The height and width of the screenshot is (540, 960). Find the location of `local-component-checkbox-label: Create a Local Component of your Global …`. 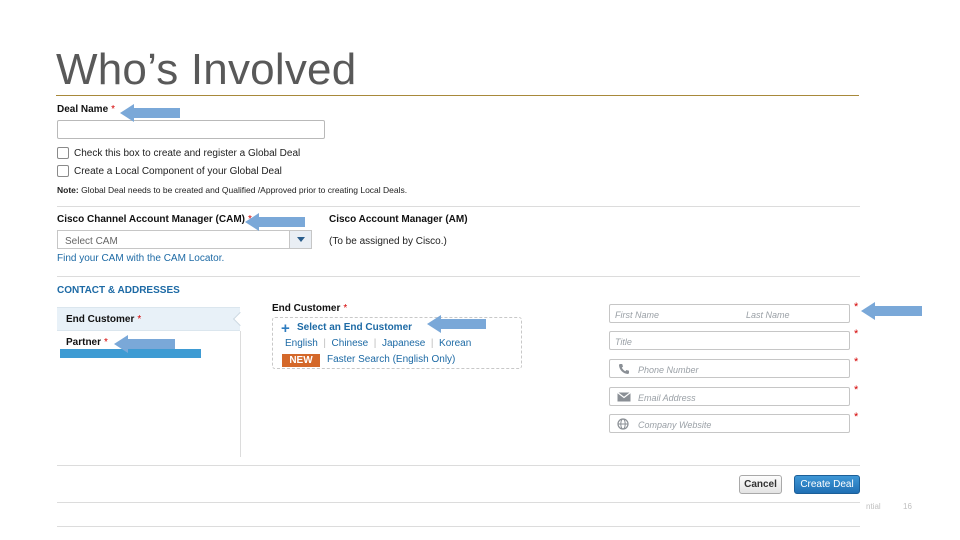

local-component-checkbox-label: Create a Local Component of your Global … is located at coordinates (178, 171).